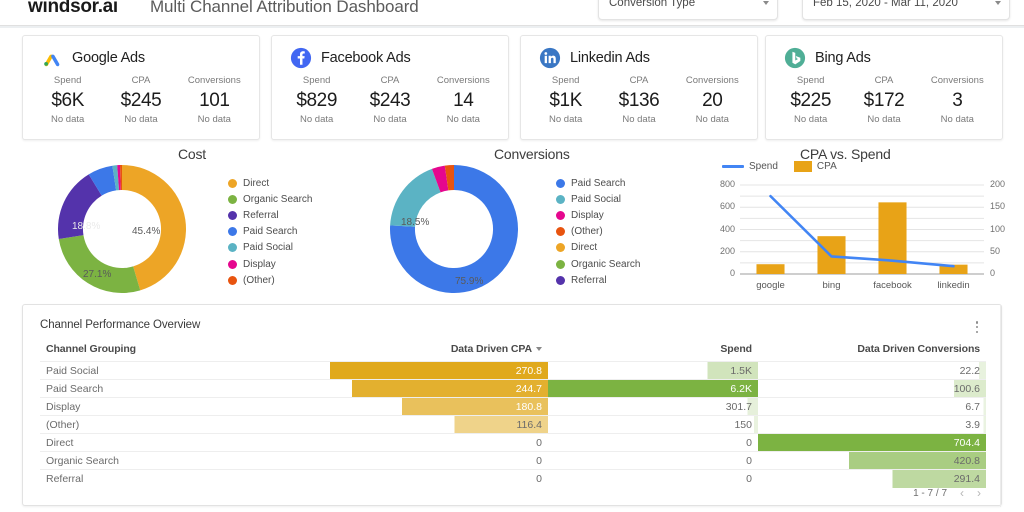 The height and width of the screenshot is (512, 1024). I want to click on legend-label: (Other), so click(259, 280).